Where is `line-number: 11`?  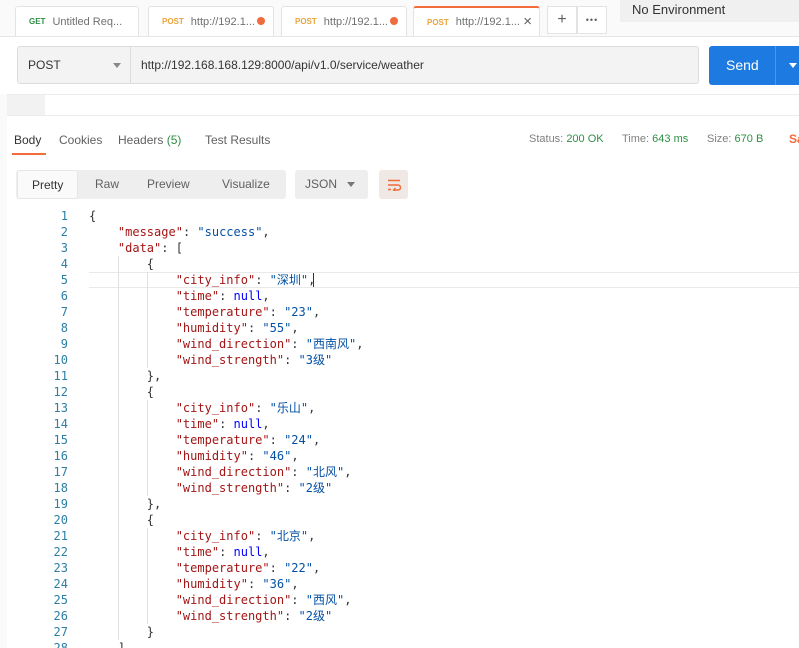 line-number: 11 is located at coordinates (60, 376).